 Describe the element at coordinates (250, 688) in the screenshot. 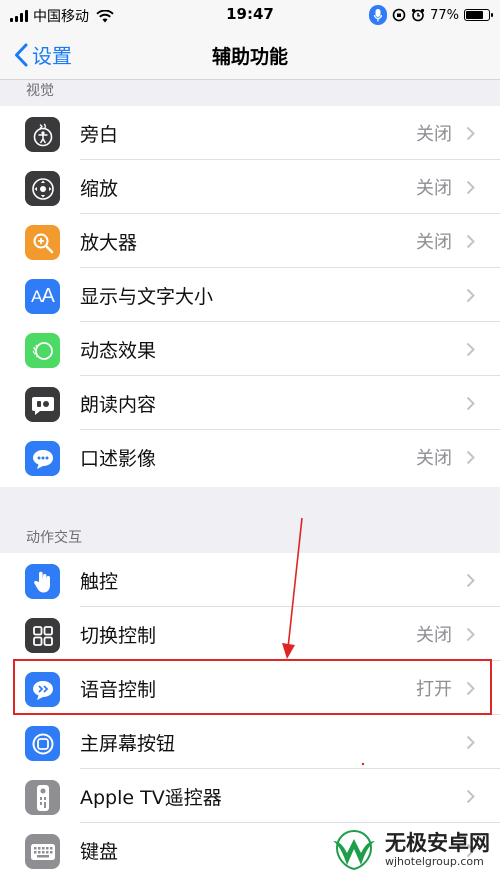

I see `row-voice-control: 语音控制 打开` at that location.